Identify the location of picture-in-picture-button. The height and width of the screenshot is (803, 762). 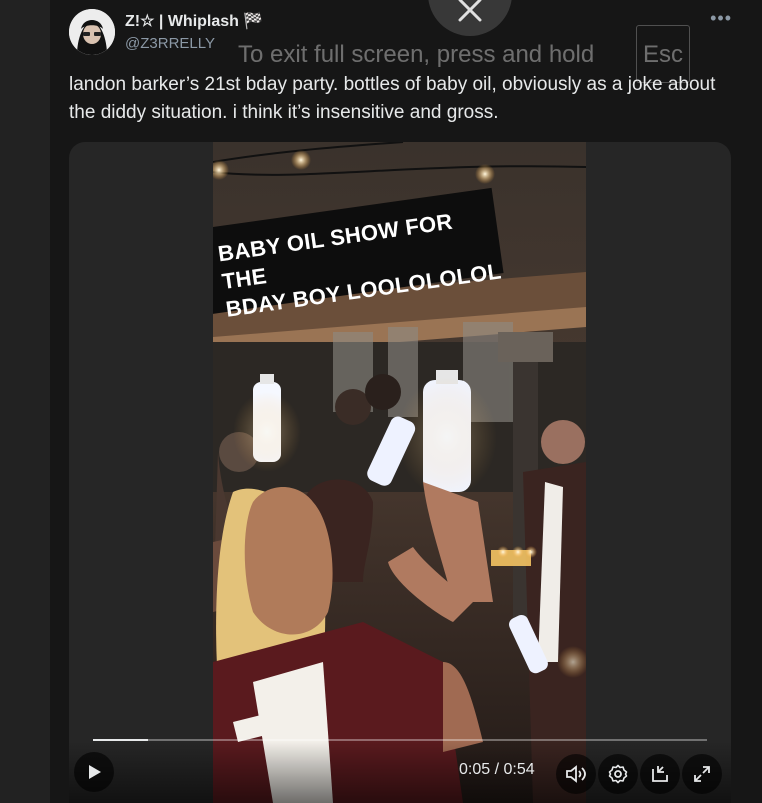
(660, 774).